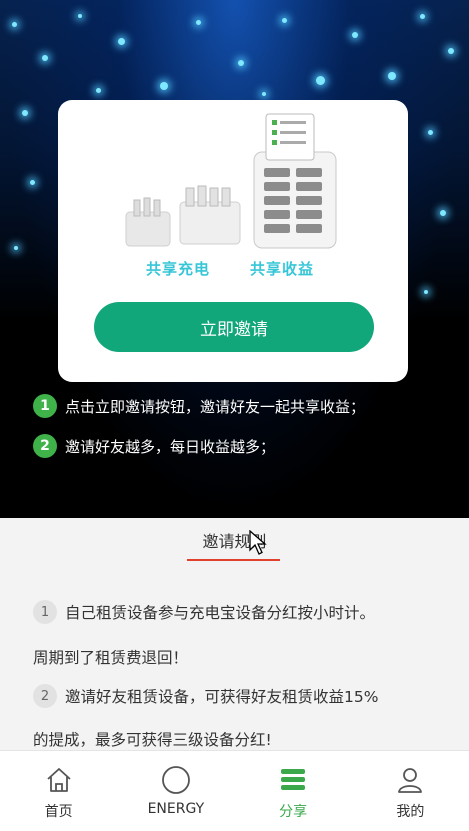 The image size is (469, 831). What do you see at coordinates (58, 812) in the screenshot?
I see `tab-label: 首页` at bounding box center [58, 812].